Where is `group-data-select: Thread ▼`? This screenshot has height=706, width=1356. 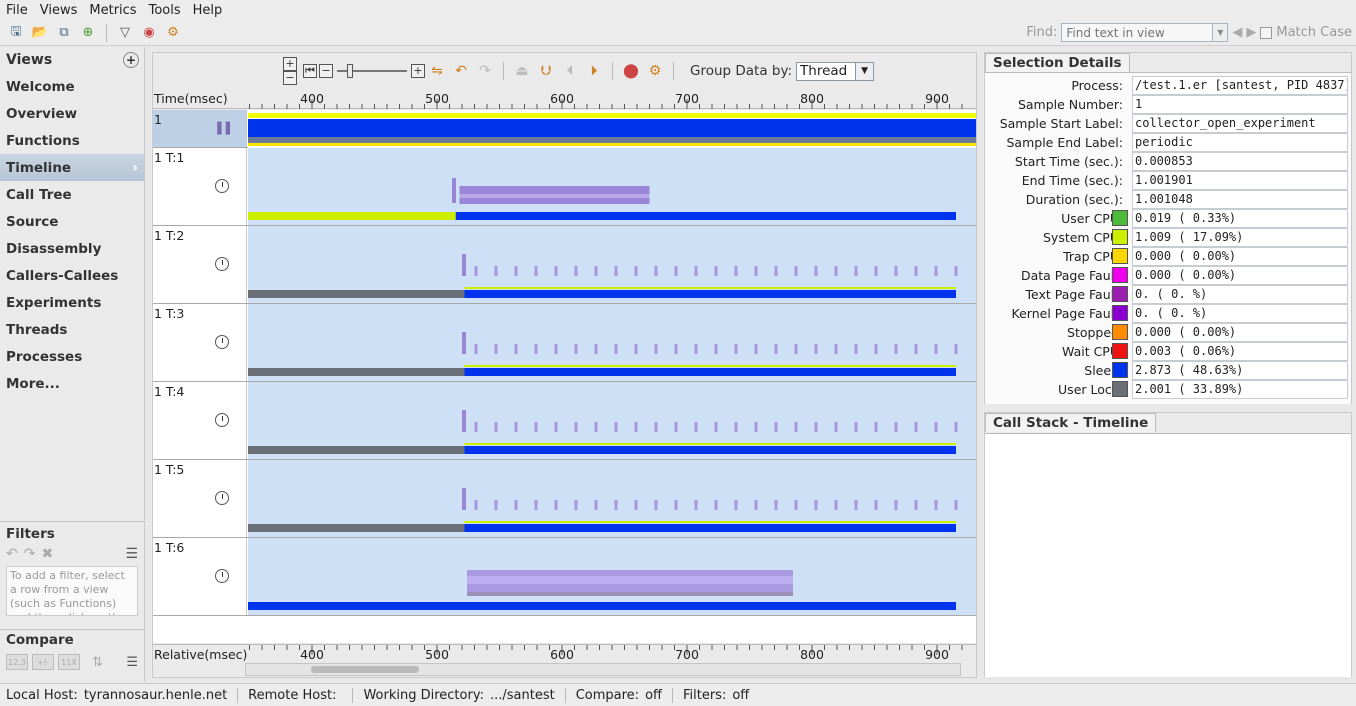 group-data-select: Thread ▼ is located at coordinates (835, 71).